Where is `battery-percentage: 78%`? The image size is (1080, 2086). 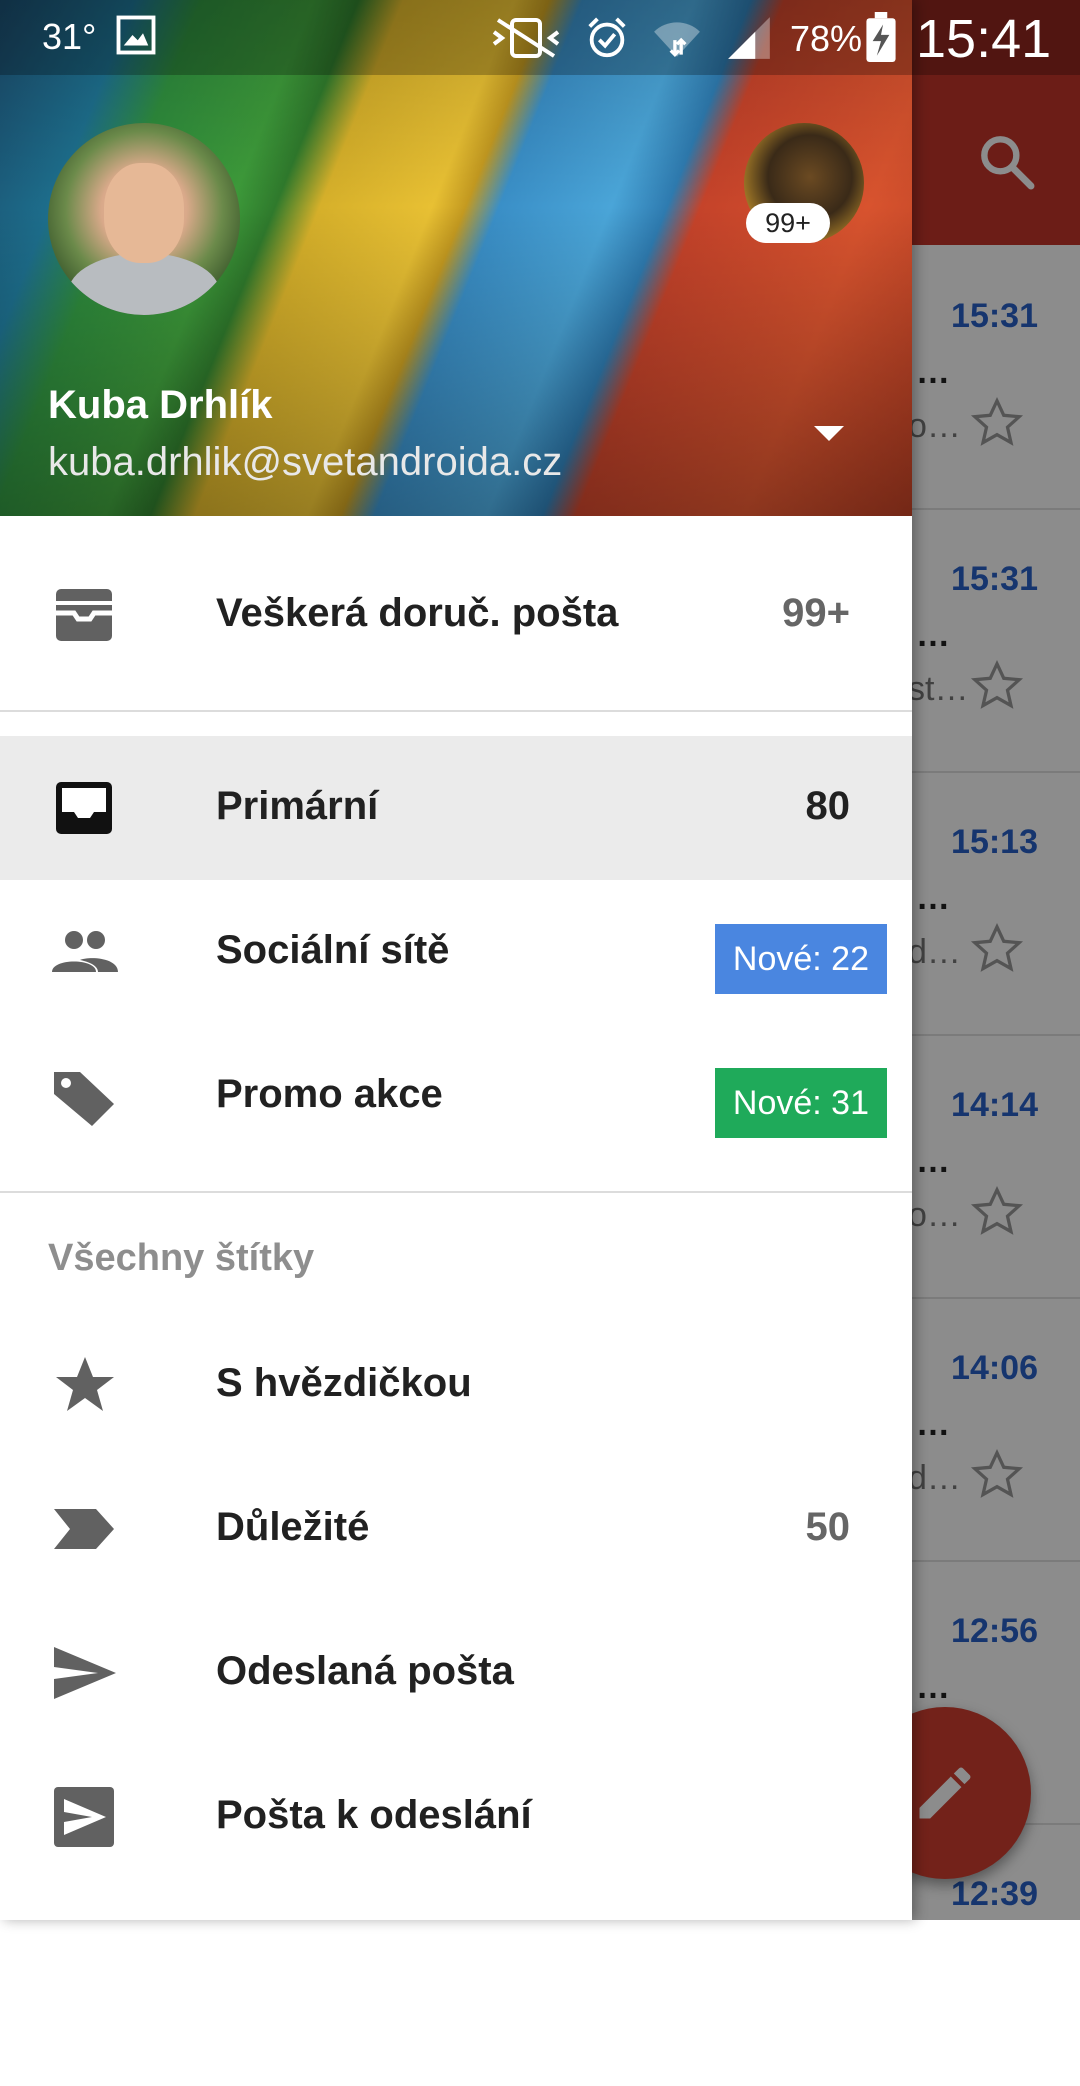
battery-percentage: 78% is located at coordinates (826, 38).